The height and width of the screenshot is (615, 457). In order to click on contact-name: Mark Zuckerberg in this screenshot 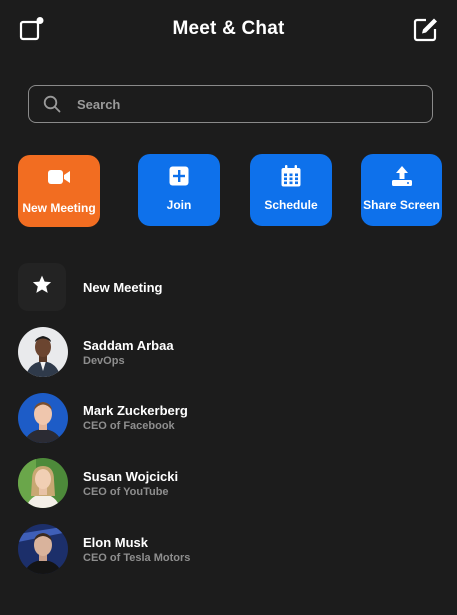, I will do `click(135, 410)`.